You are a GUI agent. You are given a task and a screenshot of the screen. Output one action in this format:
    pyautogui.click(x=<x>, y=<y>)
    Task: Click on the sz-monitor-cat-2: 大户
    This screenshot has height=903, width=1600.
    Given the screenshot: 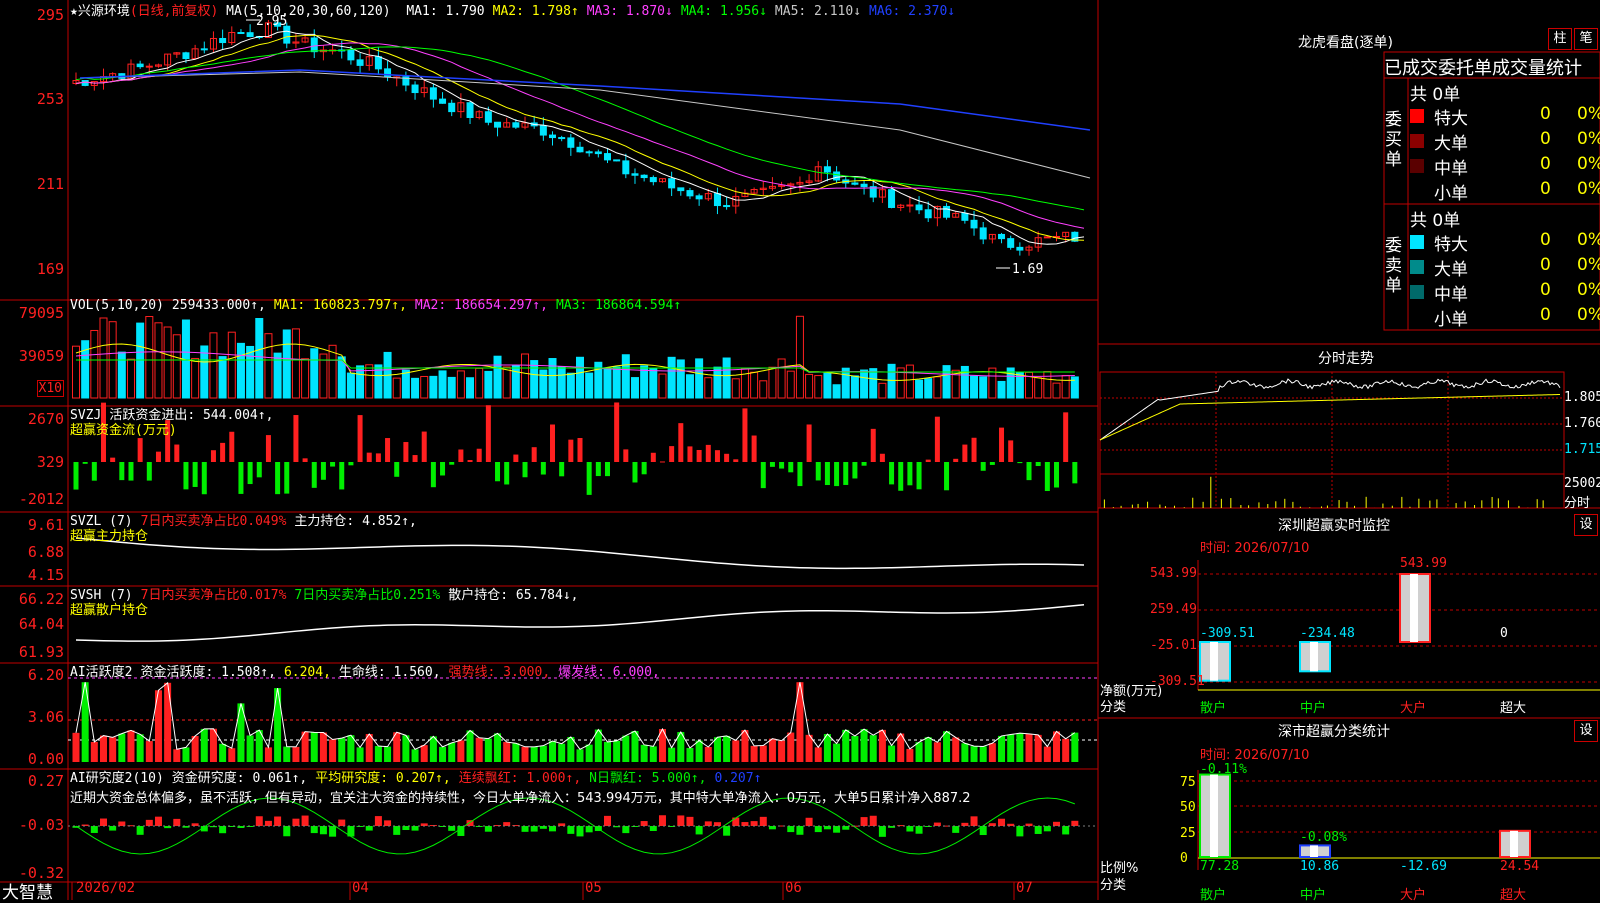 What is the action you would take?
    pyautogui.click(x=1413, y=708)
    